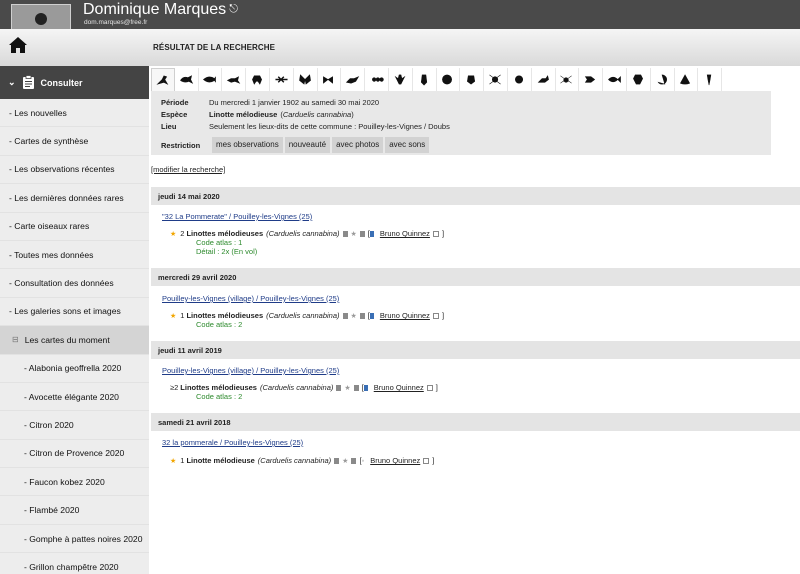 Image resolution: width=800 pixels, height=574 pixels. What do you see at coordinates (407, 145) in the screenshot?
I see `tab-avec-sons: avec sons` at bounding box center [407, 145].